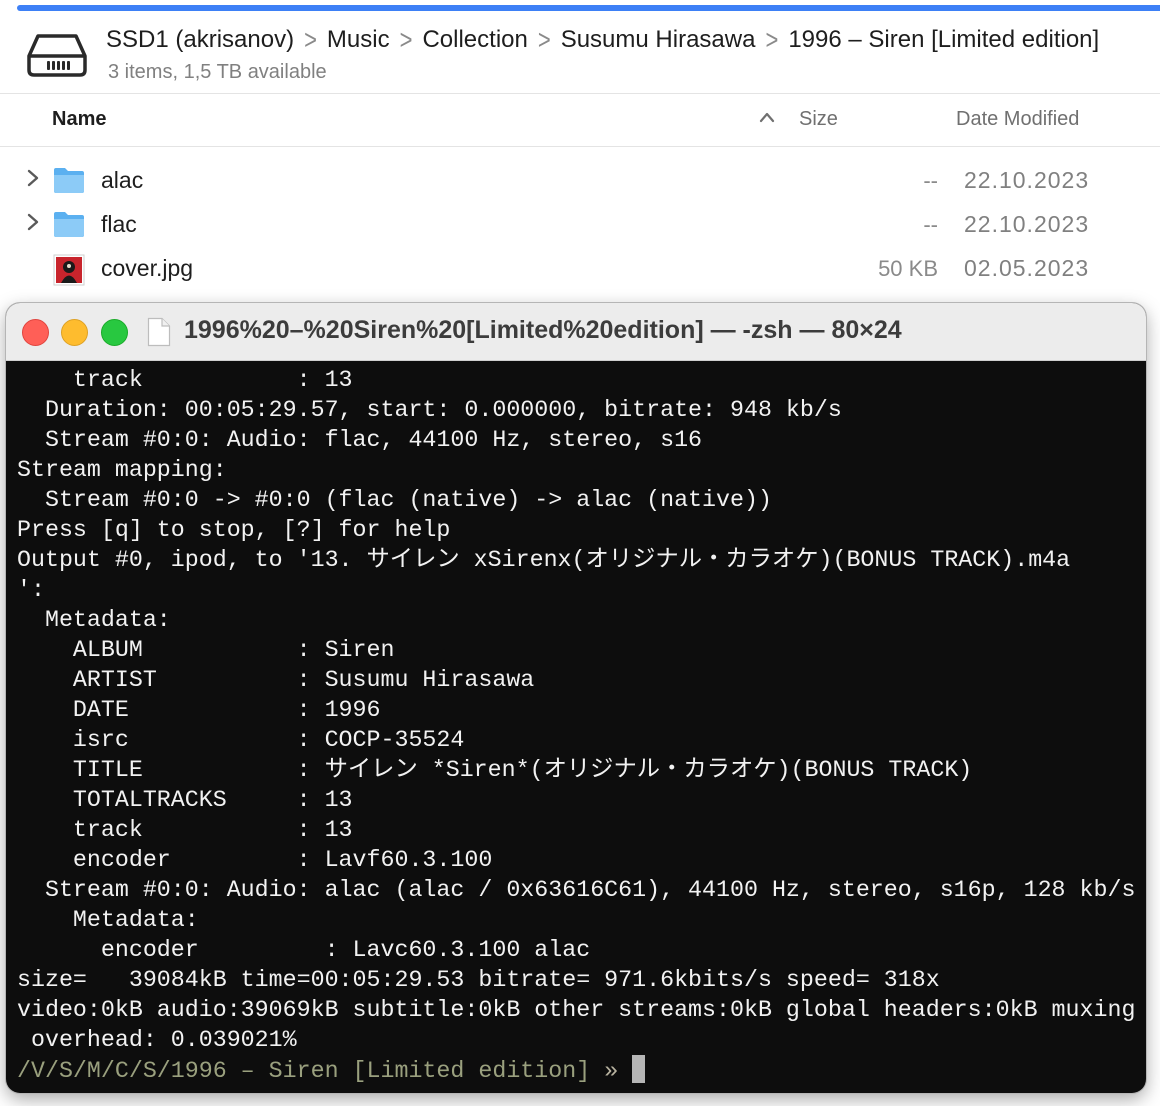  I want to click on terminal-line: DATE : 1996, so click(199, 710).